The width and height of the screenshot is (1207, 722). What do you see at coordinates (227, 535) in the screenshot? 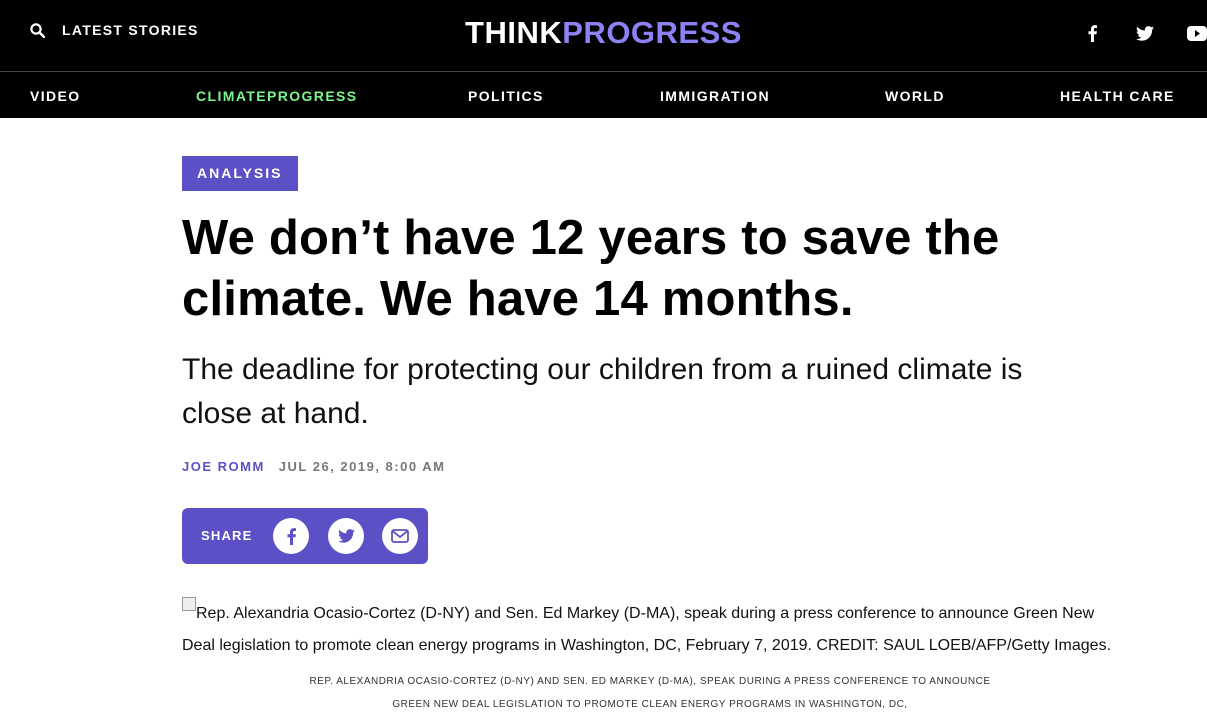
I see `share-label: SHARE` at bounding box center [227, 535].